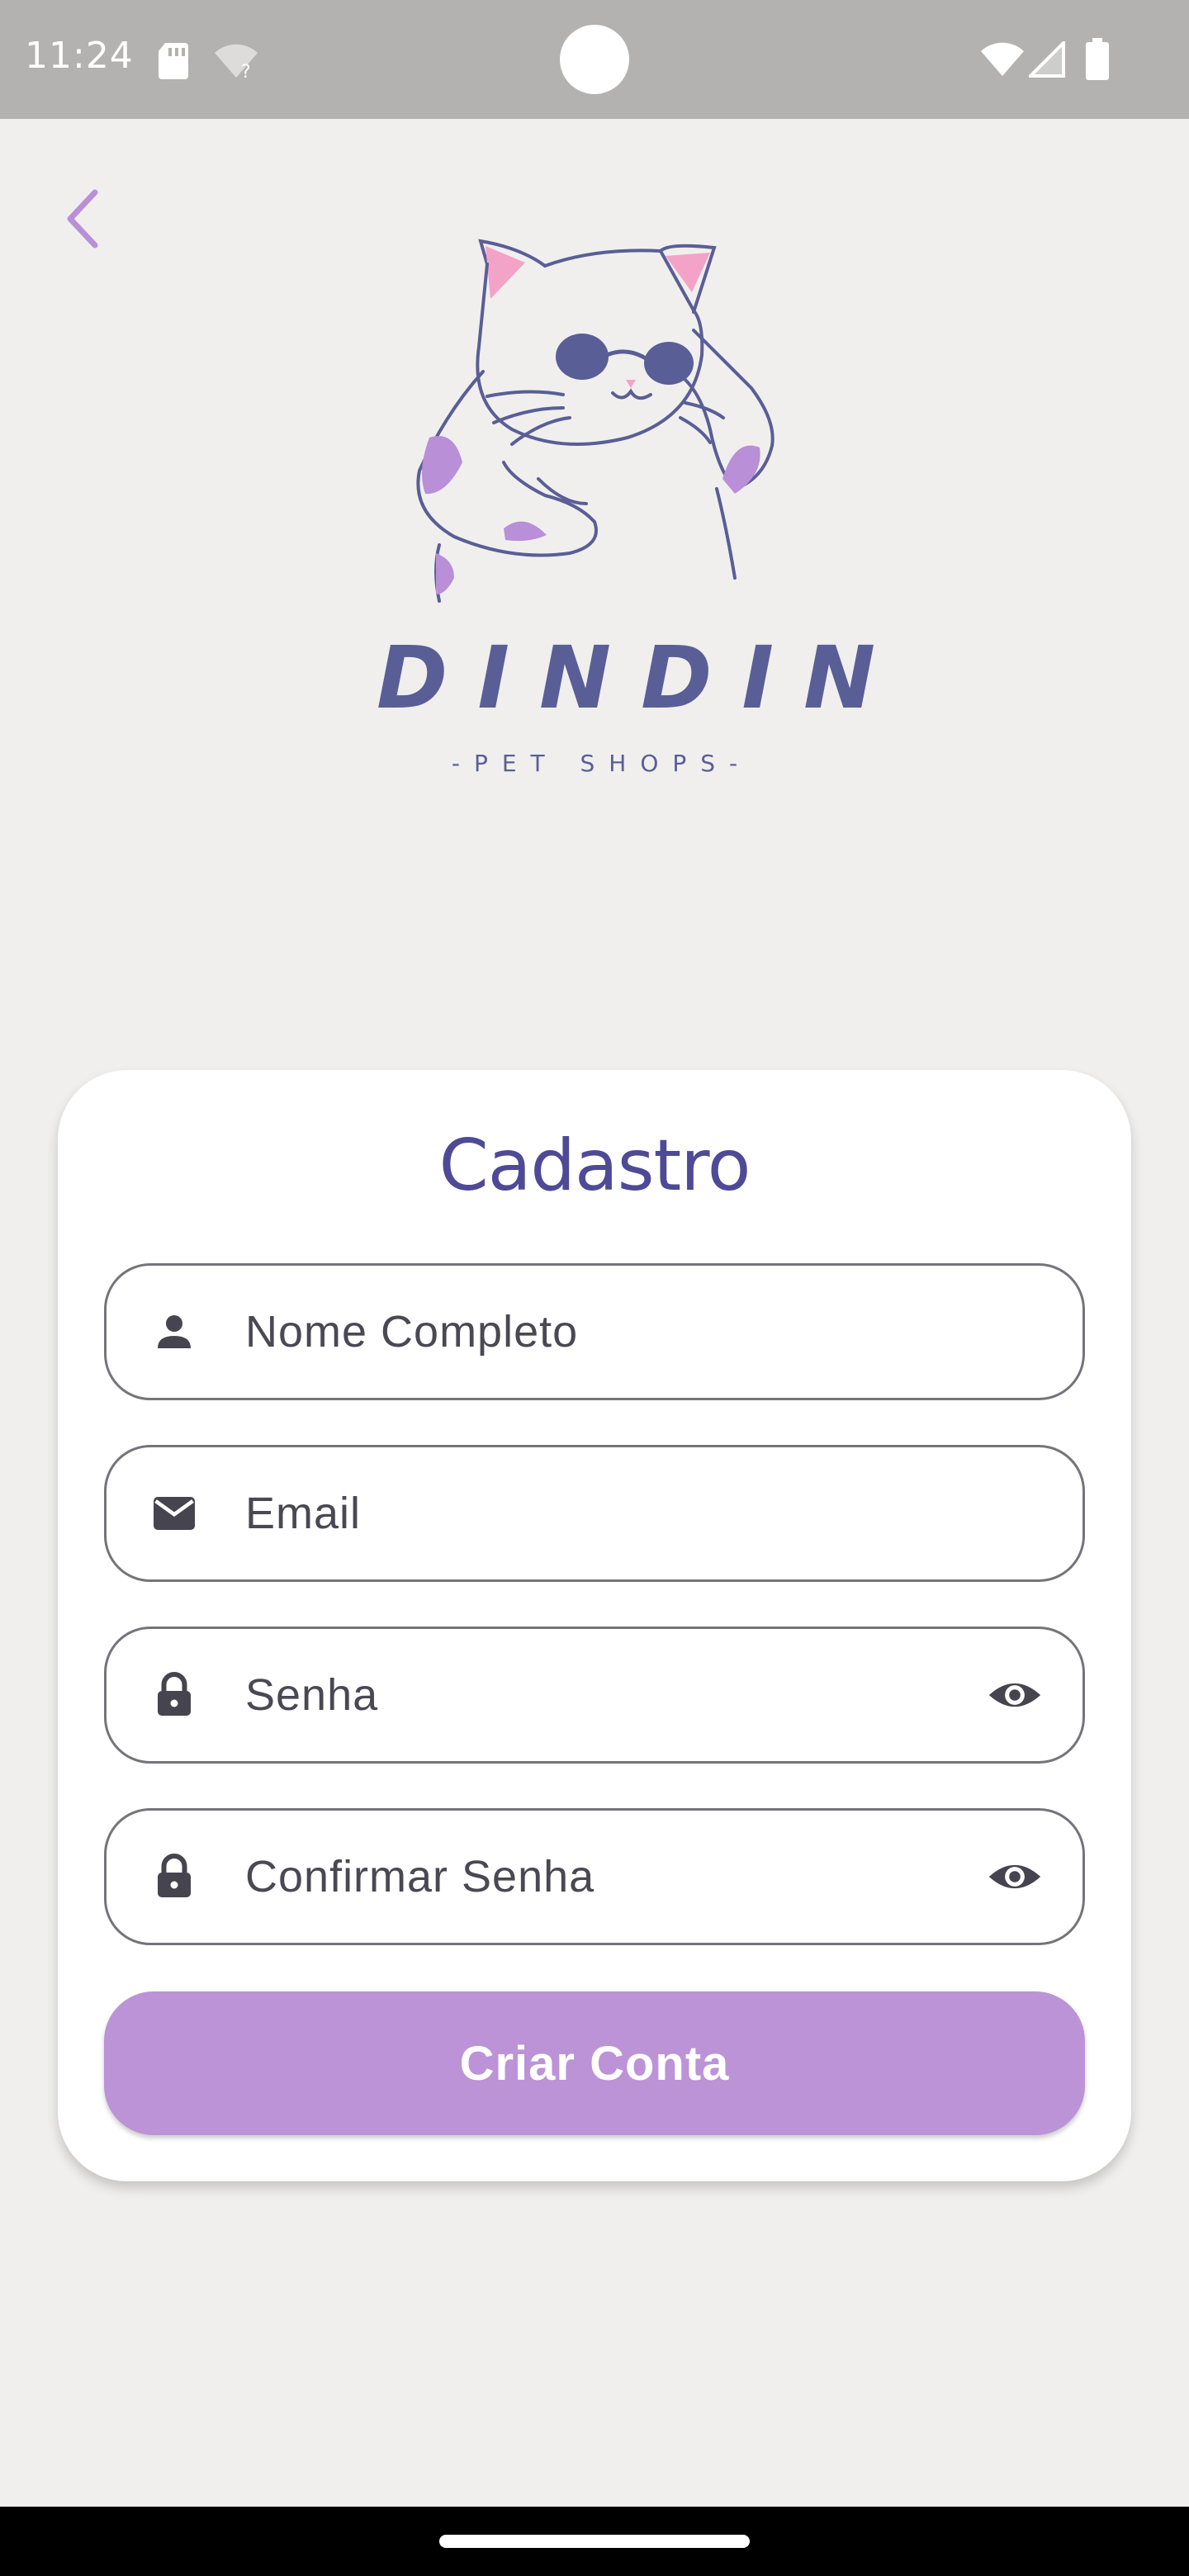 The height and width of the screenshot is (2576, 1189). What do you see at coordinates (601, 763) in the screenshot?
I see `logo-tagline: -PET SHOPS-` at bounding box center [601, 763].